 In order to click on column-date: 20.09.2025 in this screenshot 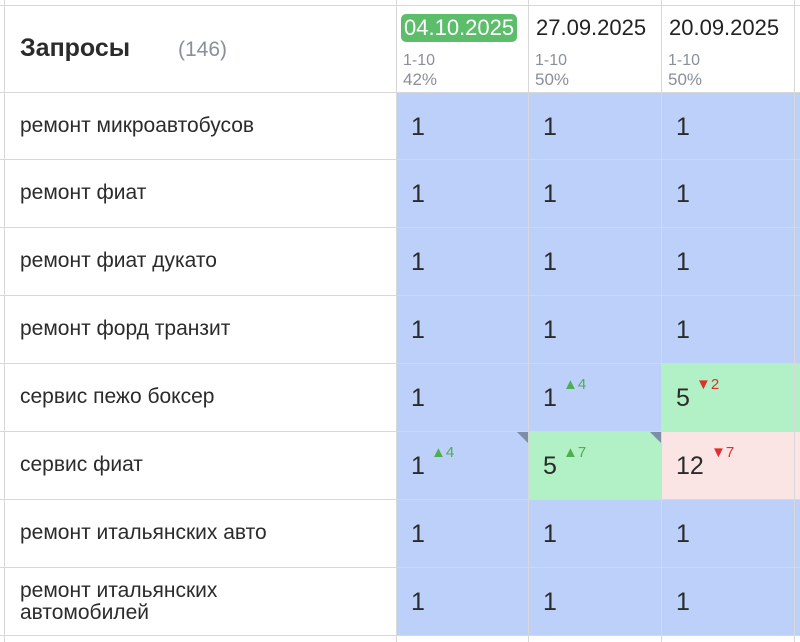, I will do `click(724, 28)`.